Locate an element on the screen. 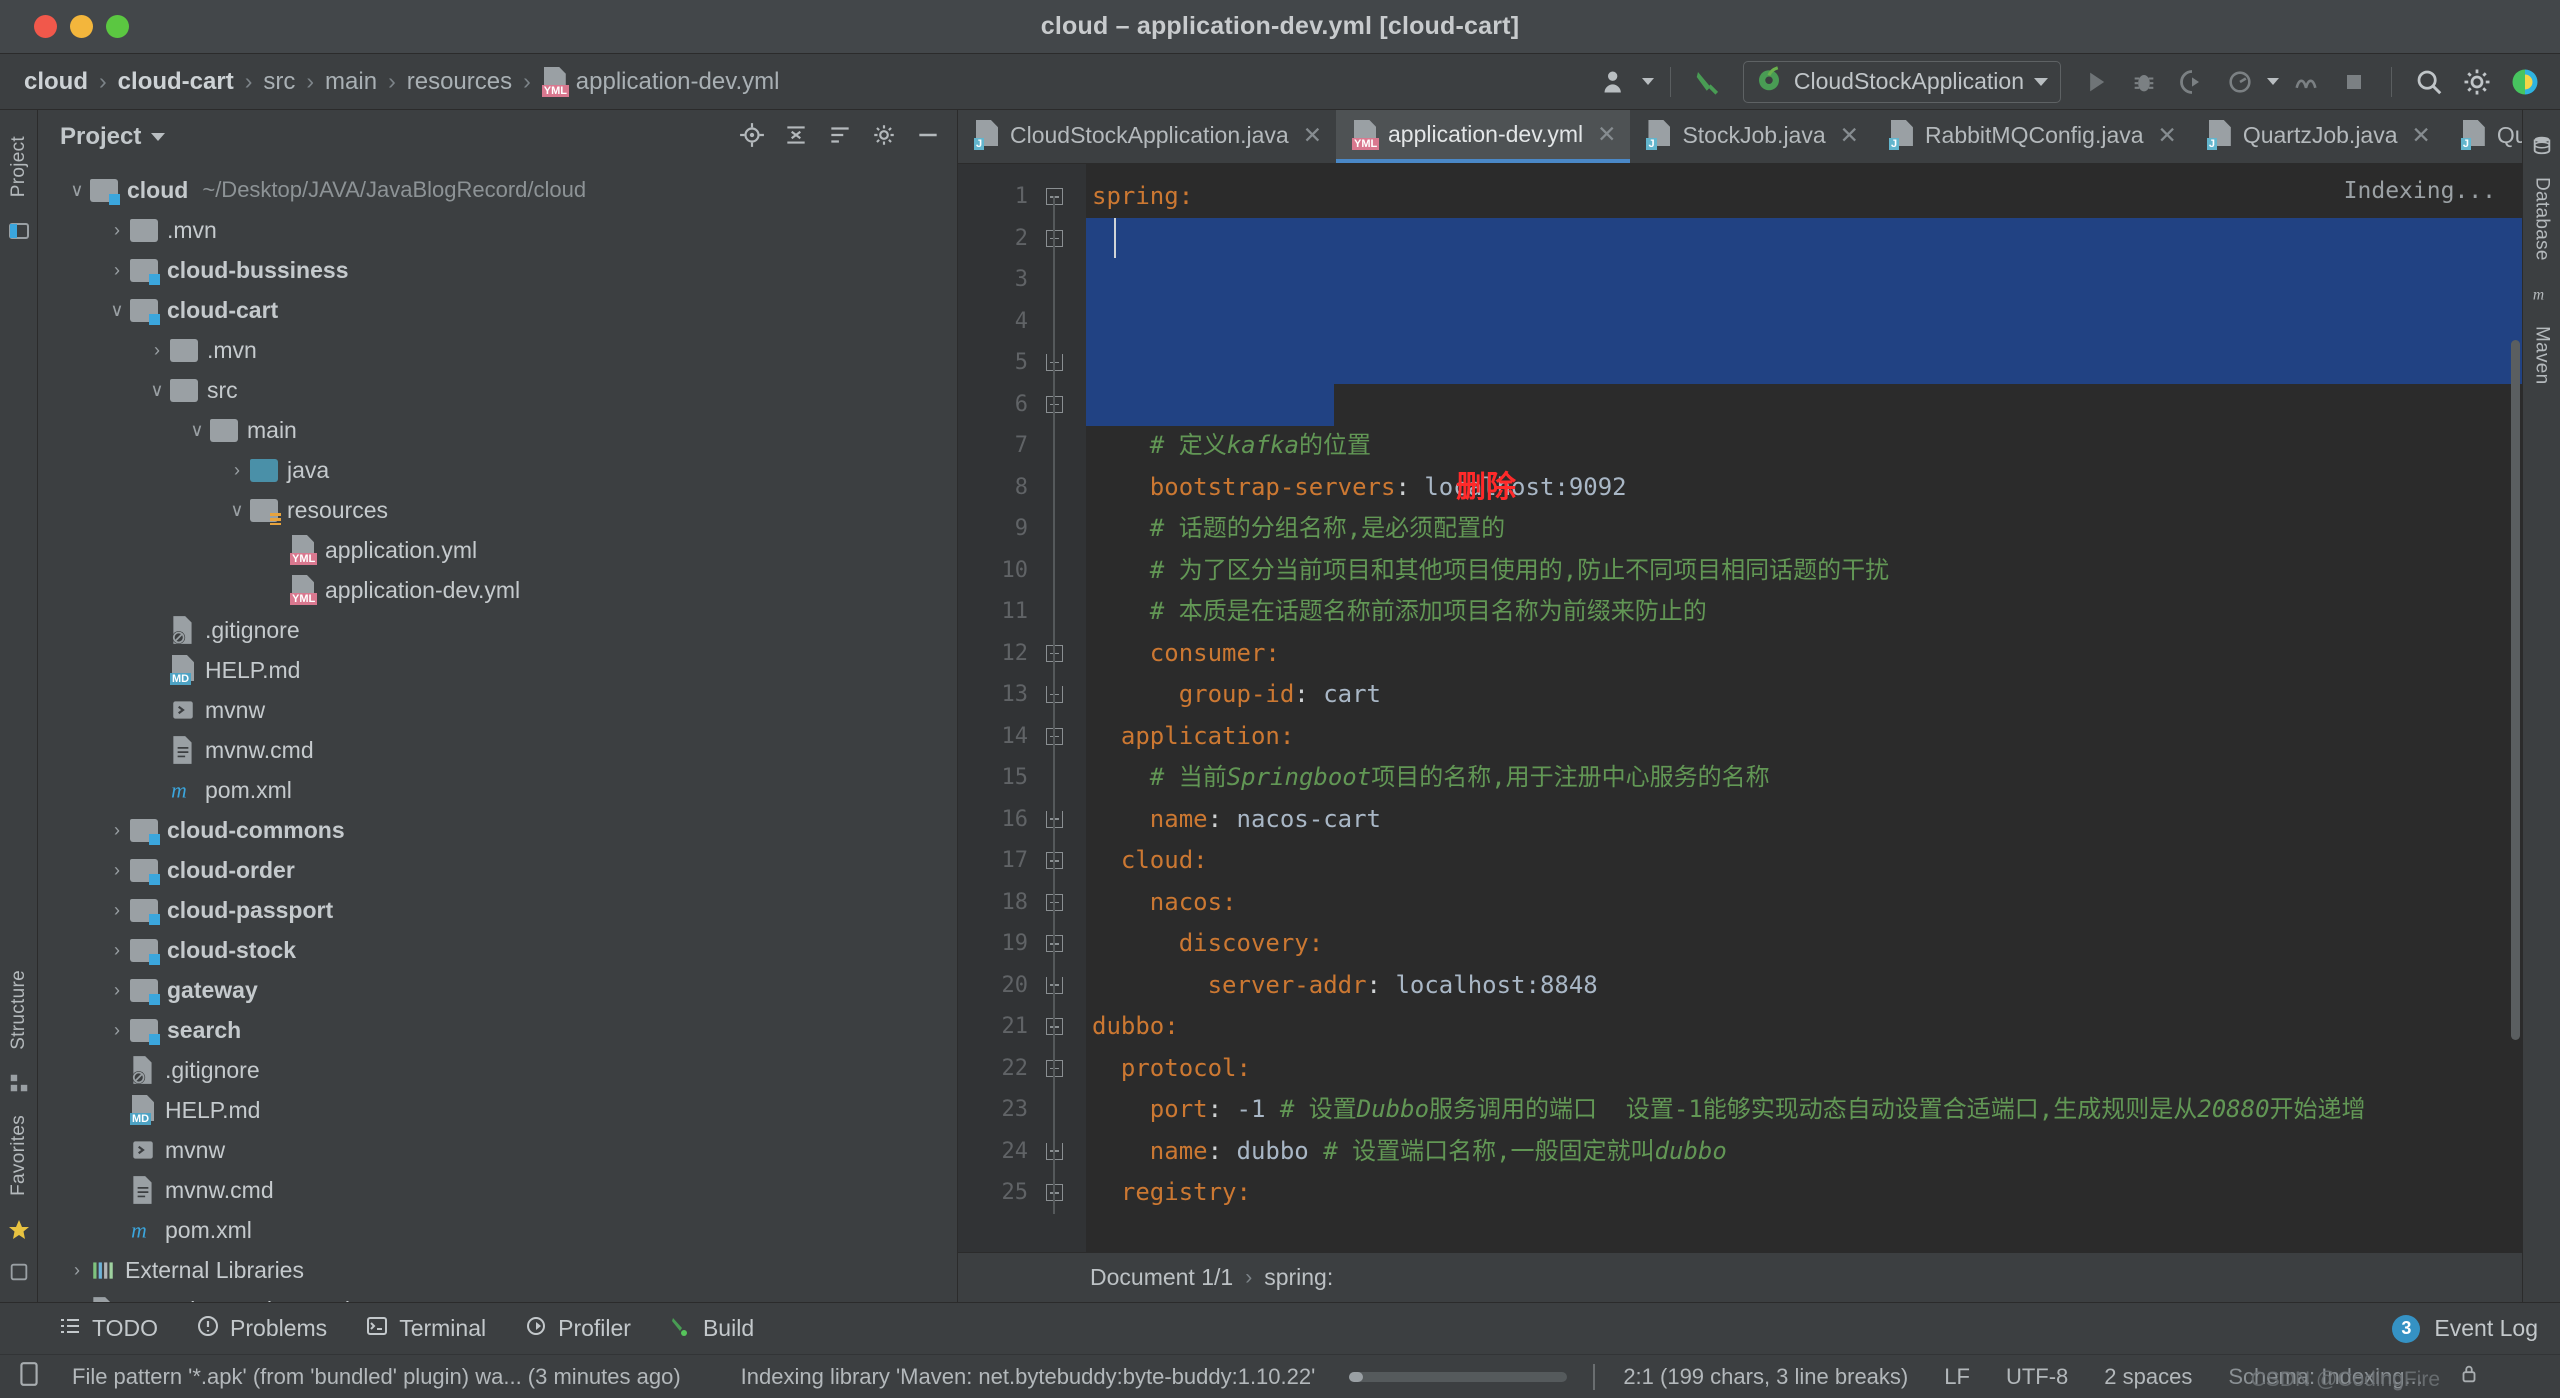  tree-node-scratches-and-consoles: › Scratches and Consoles is located at coordinates (497, 1296).